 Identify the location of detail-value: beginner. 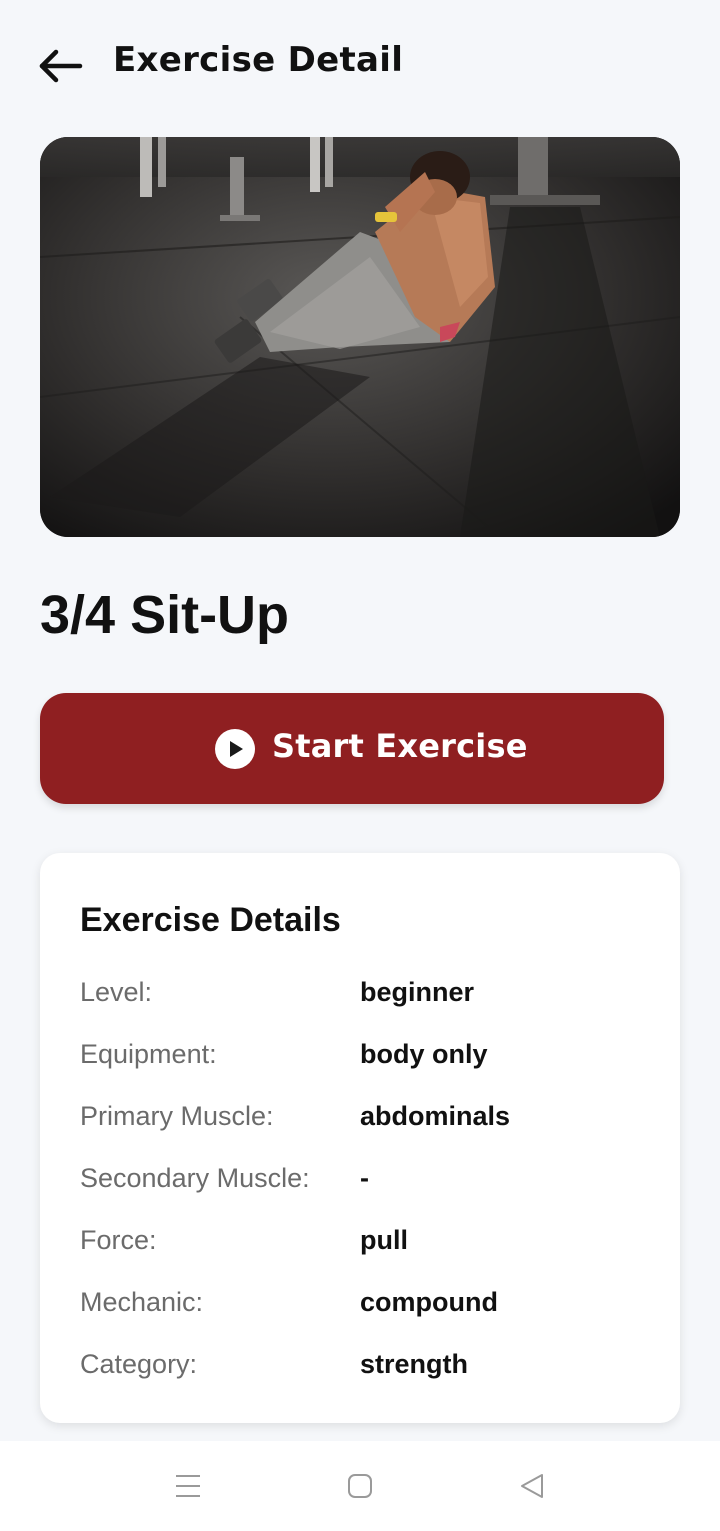
(417, 992).